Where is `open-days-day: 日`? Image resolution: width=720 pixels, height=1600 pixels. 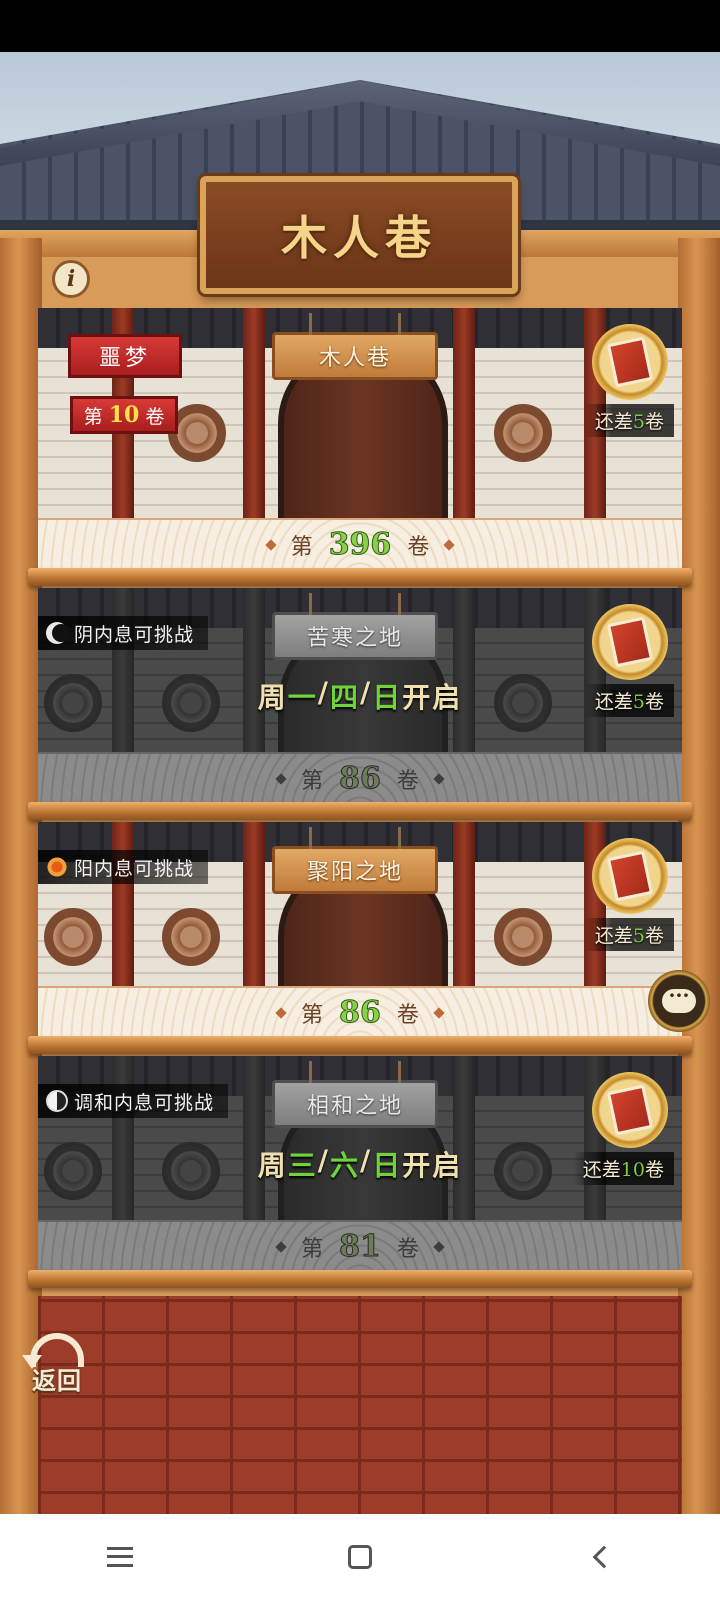
open-days-day: 日 is located at coordinates (387, 1165).